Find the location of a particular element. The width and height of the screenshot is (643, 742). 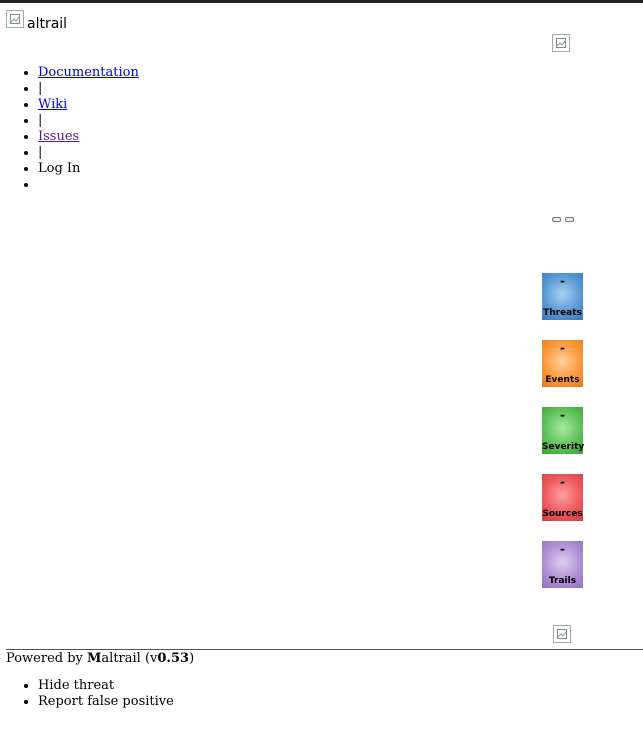

stat-threats: - Threats is located at coordinates (562, 296).